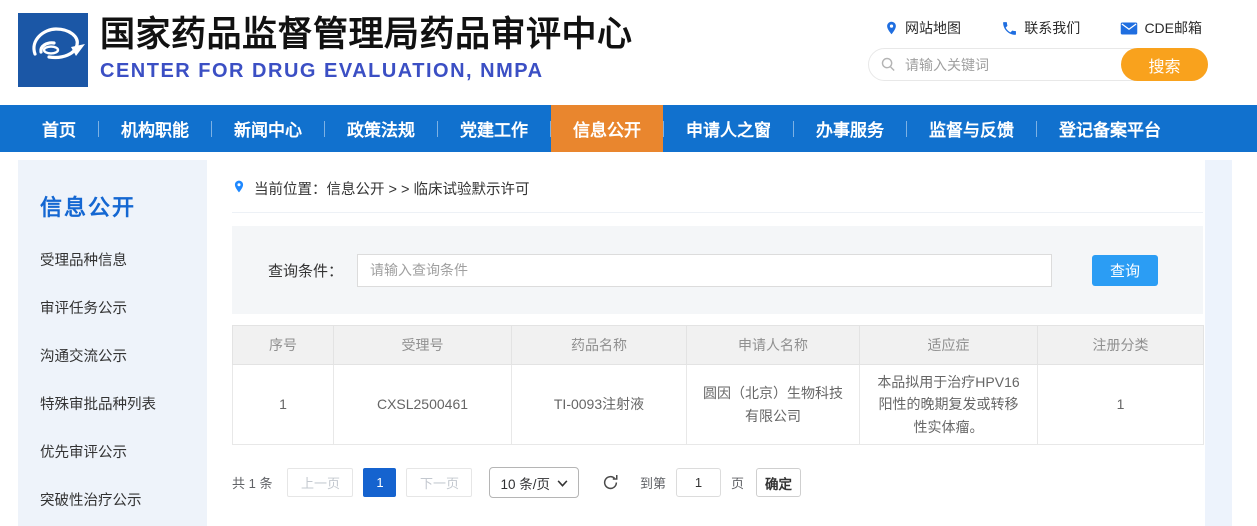 The image size is (1257, 526). Describe the element at coordinates (322, 71) in the screenshot. I see `site-subtitle: CENTER FOR DRUG EVALUATION, NMPA` at that location.